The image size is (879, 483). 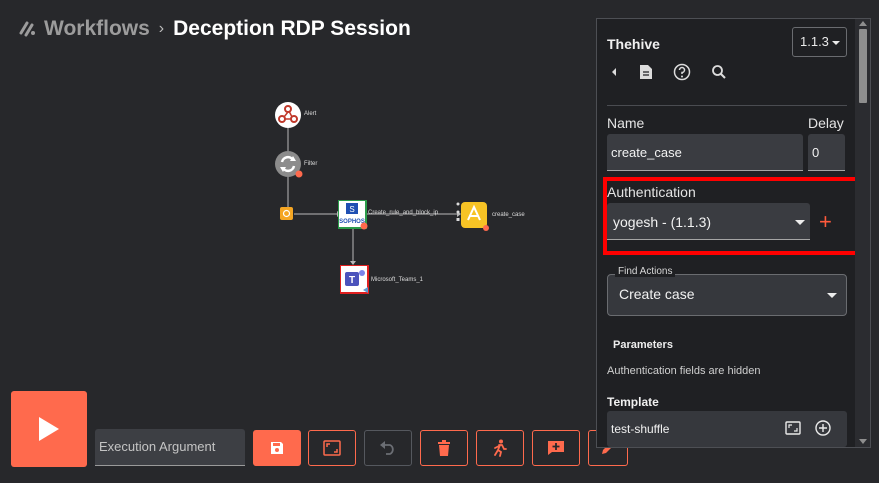 I want to click on add-circle-icon, so click(x=823, y=428).